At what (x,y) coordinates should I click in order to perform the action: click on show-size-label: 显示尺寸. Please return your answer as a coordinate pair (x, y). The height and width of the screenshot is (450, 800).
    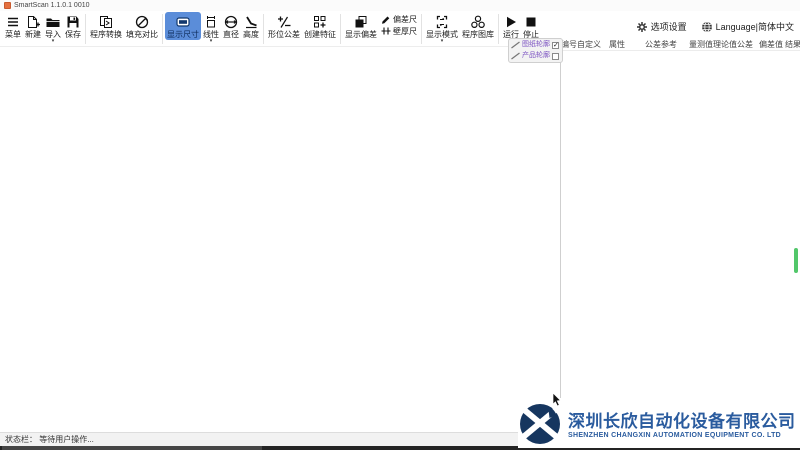
    Looking at the image, I should click on (183, 34).